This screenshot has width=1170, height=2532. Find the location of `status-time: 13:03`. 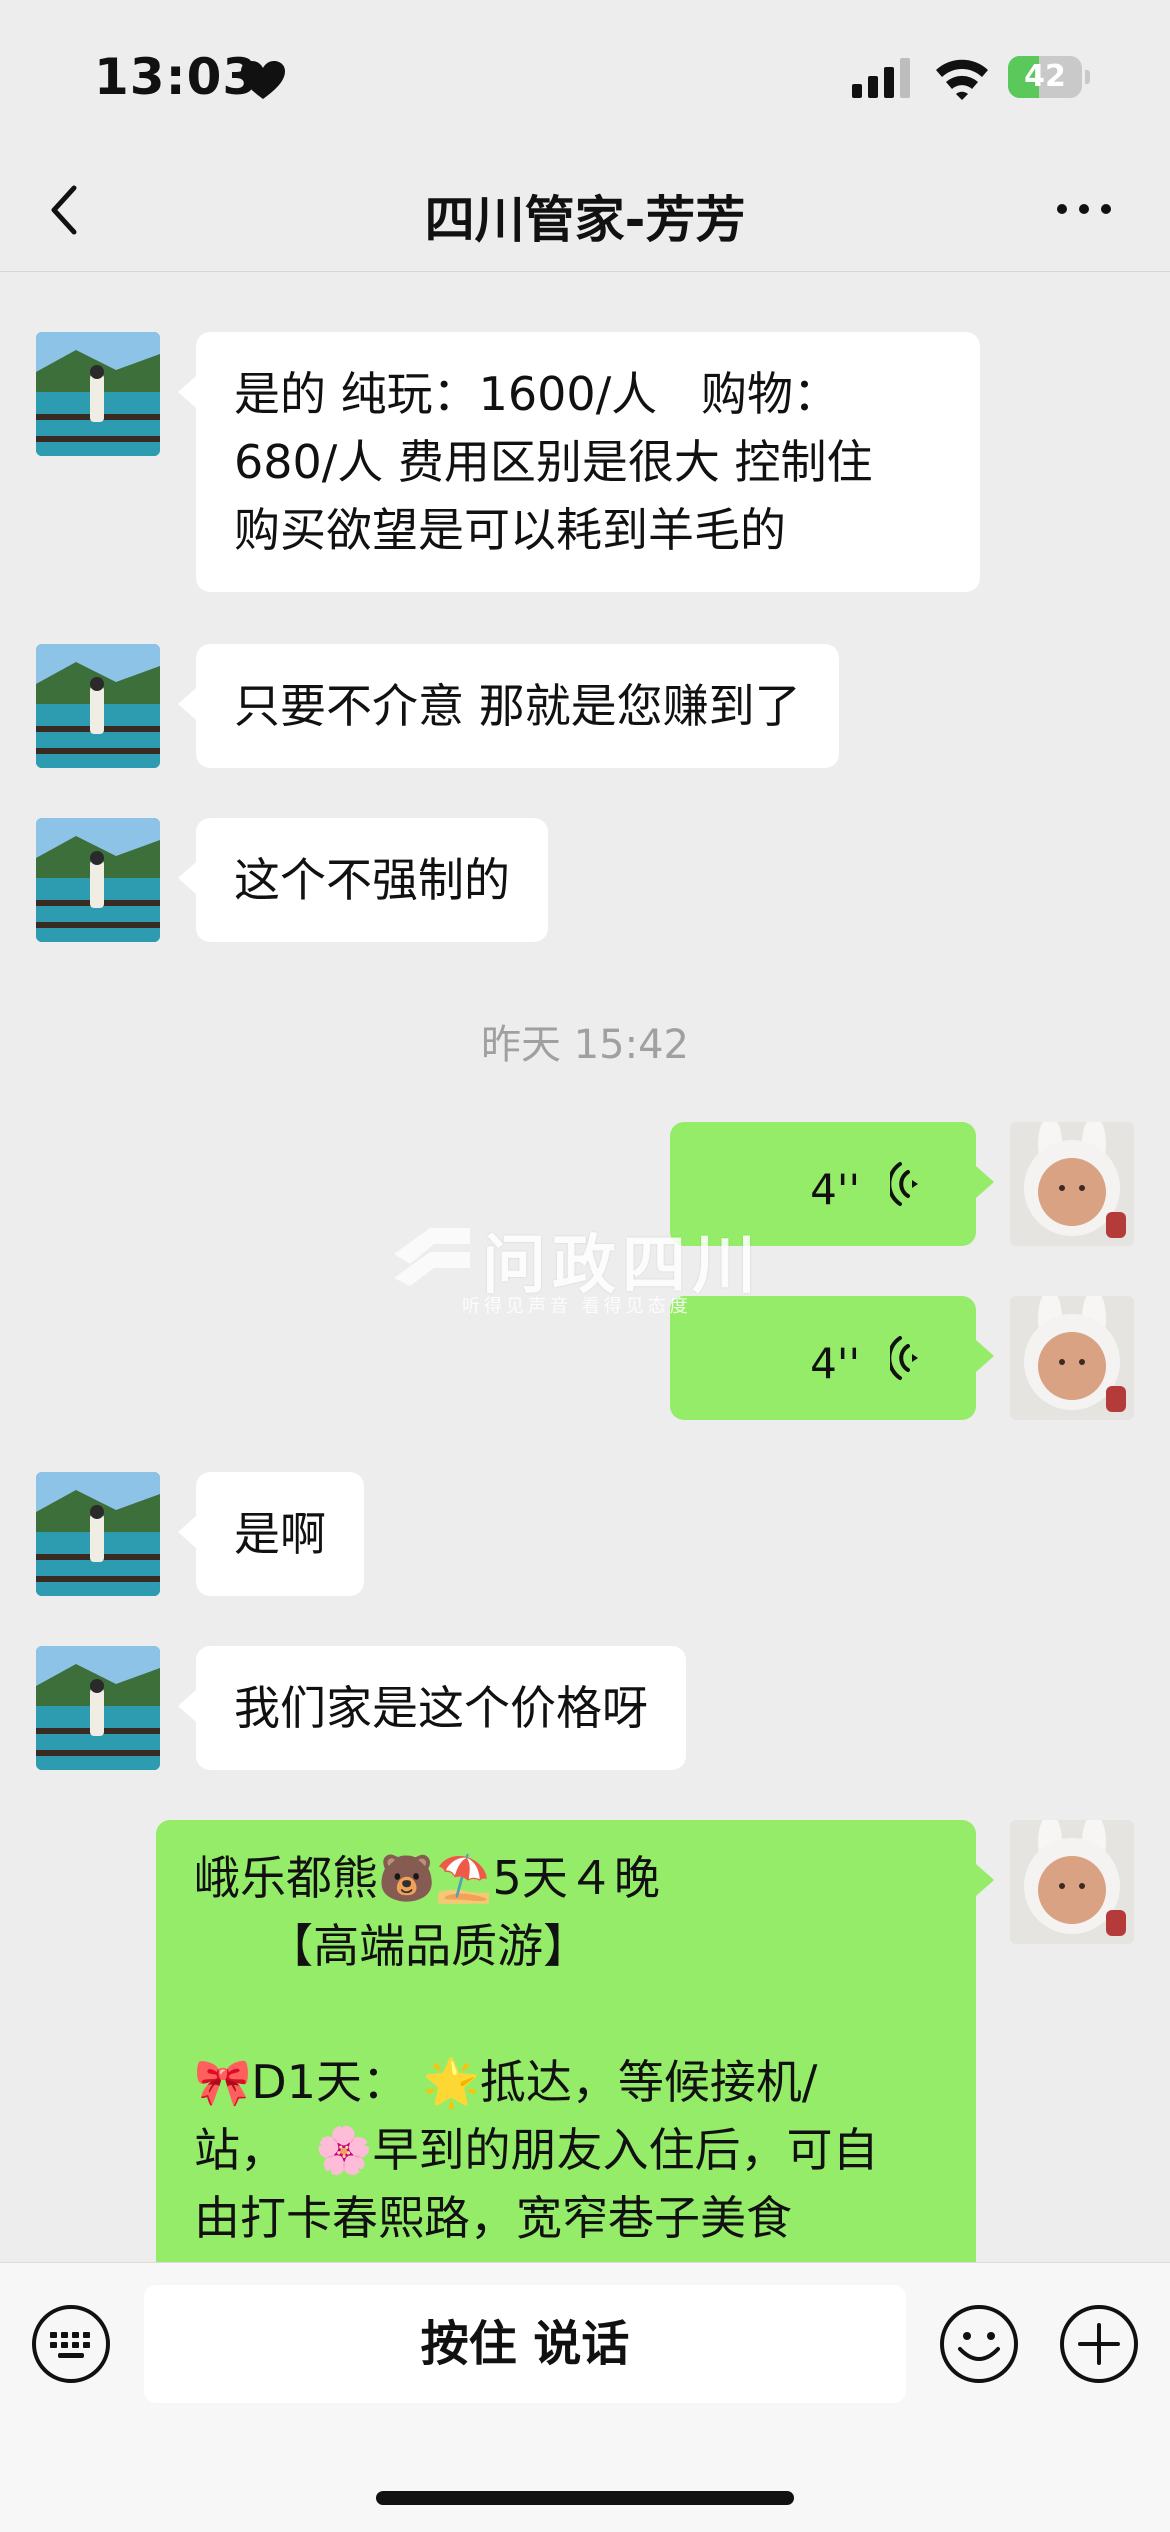

status-time: 13:03 is located at coordinates (176, 77).